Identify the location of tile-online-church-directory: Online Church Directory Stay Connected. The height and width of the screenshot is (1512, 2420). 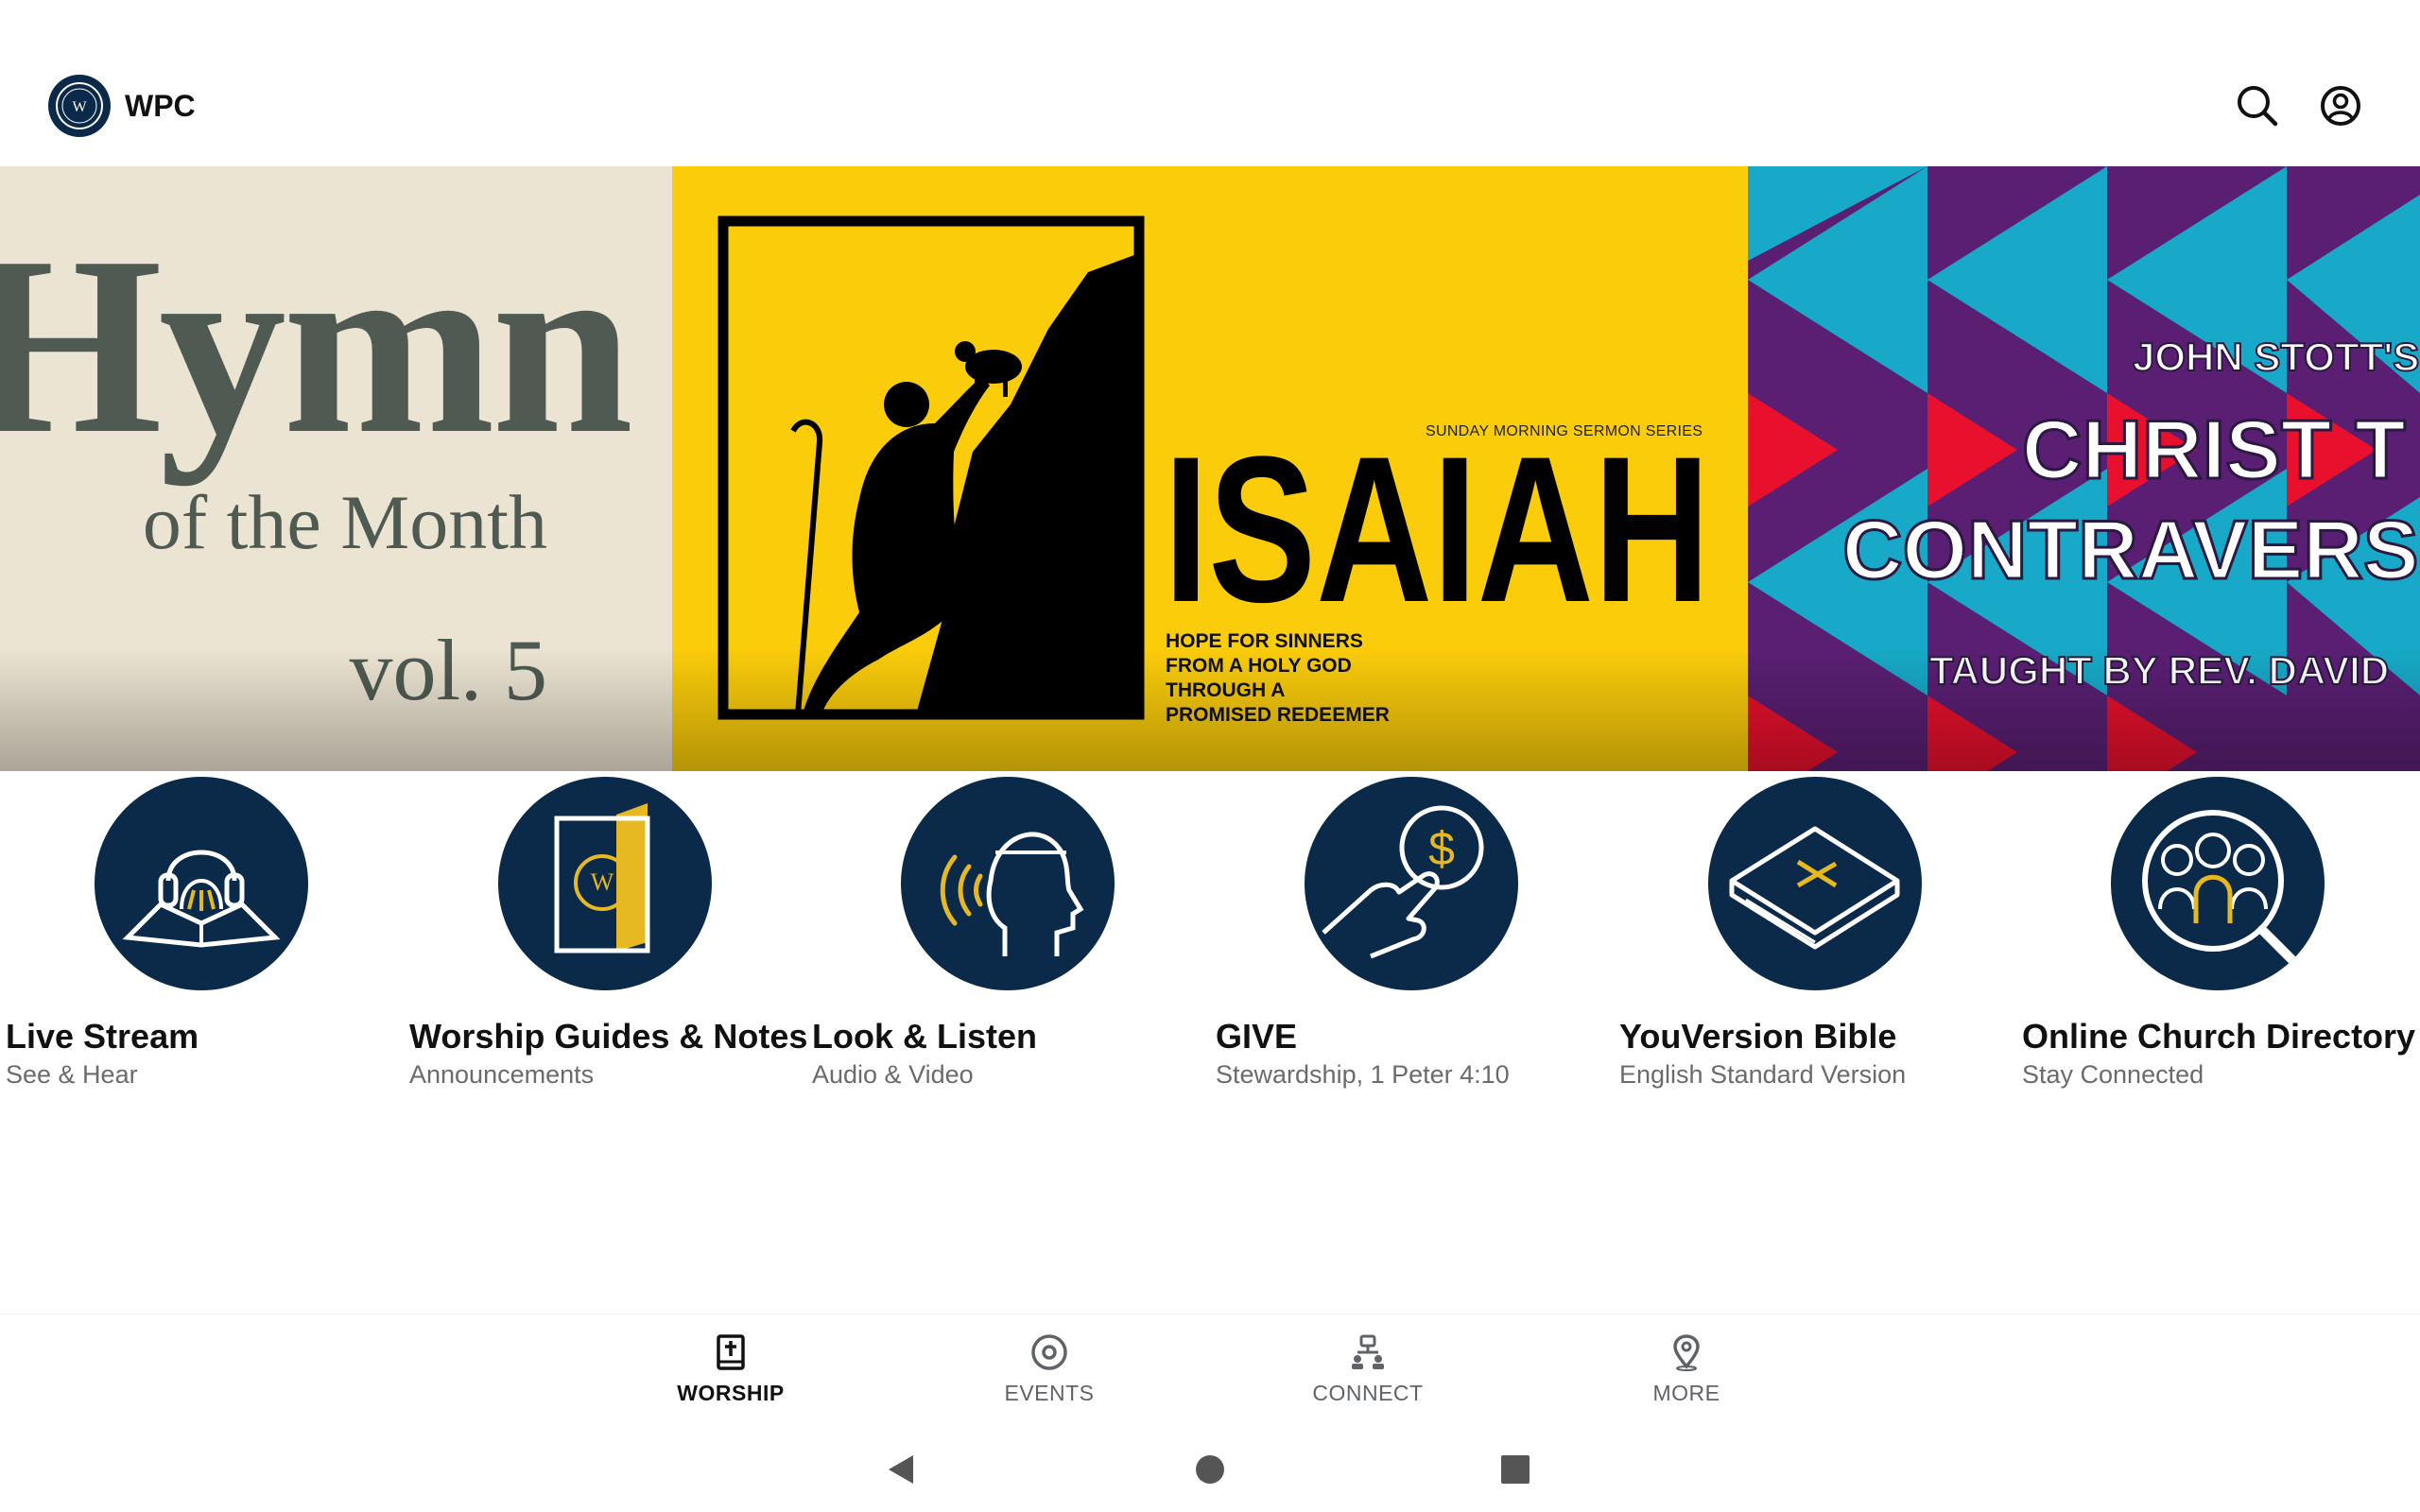
(2216, 945).